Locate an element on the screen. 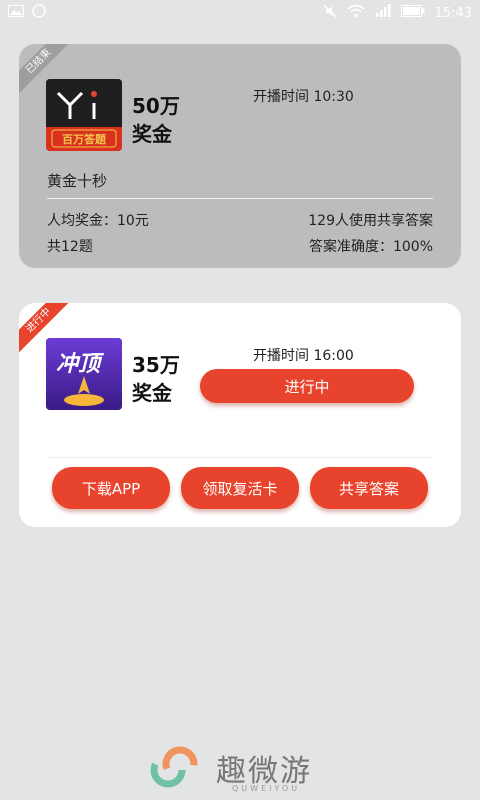  wifi-icon is located at coordinates (356, 13).